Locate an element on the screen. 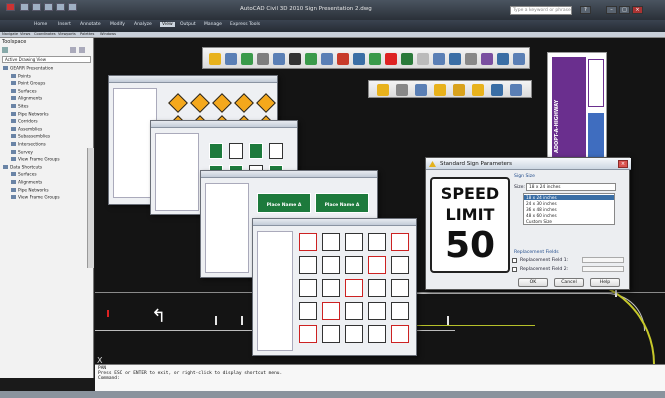  search-input: Type a keyword or phrase is located at coordinates (541, 10).